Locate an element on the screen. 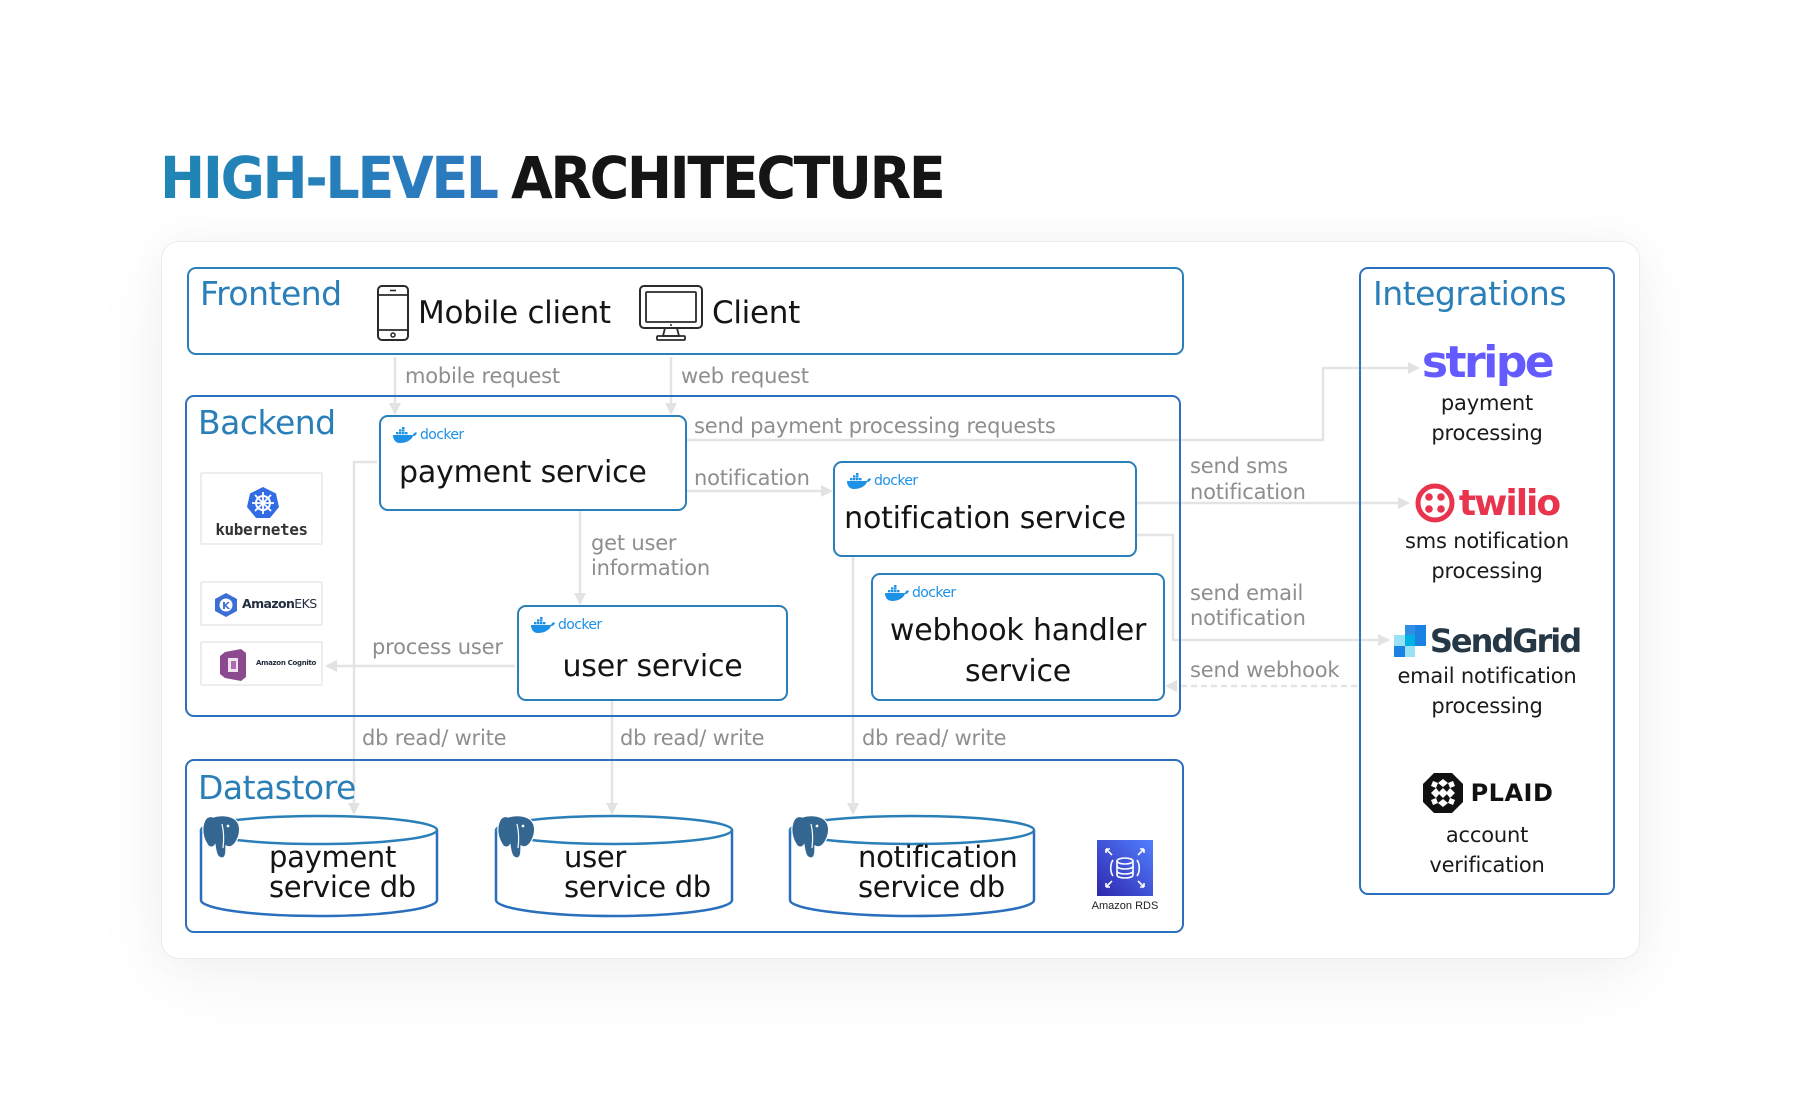 The image size is (1800, 1120). twilio-logo: twilio is located at coordinates (1487, 503).